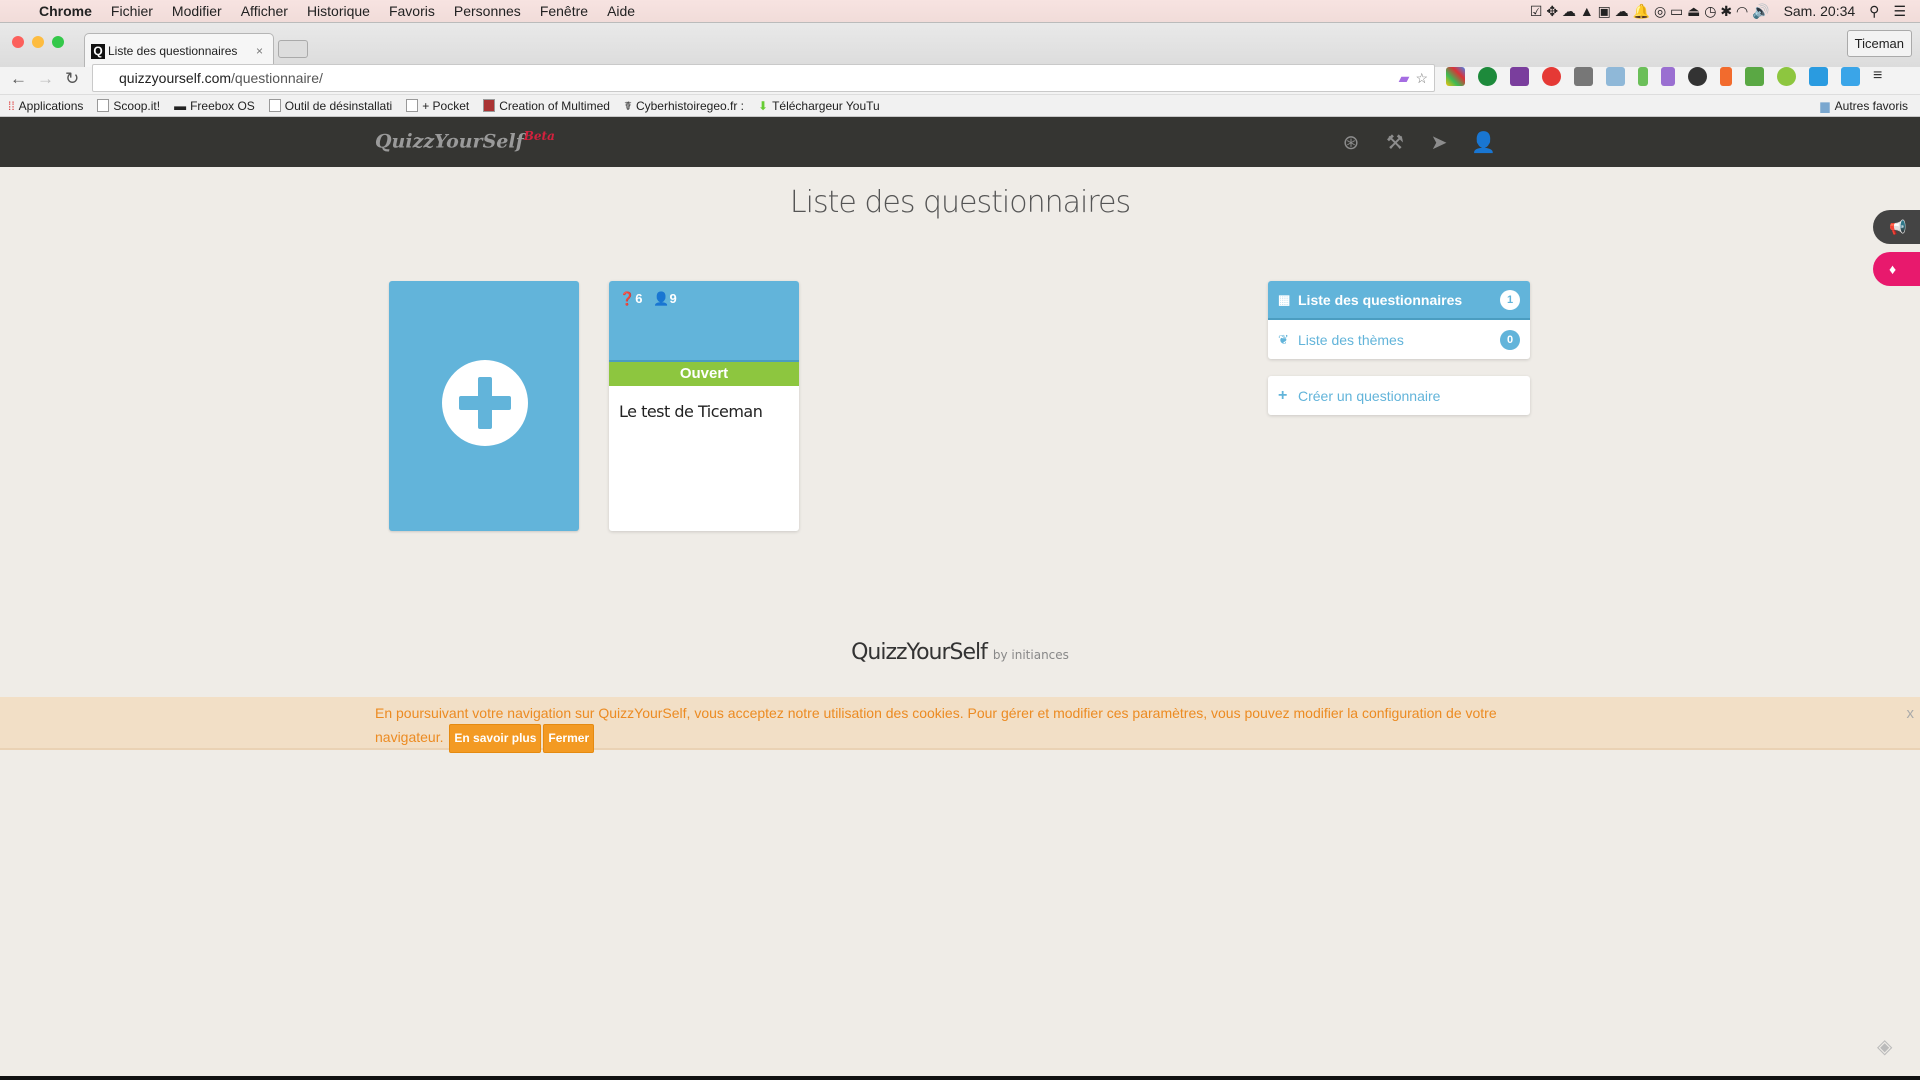  I want to click on create-quiz-panel: + Créer un questionnaire, so click(1399, 395).